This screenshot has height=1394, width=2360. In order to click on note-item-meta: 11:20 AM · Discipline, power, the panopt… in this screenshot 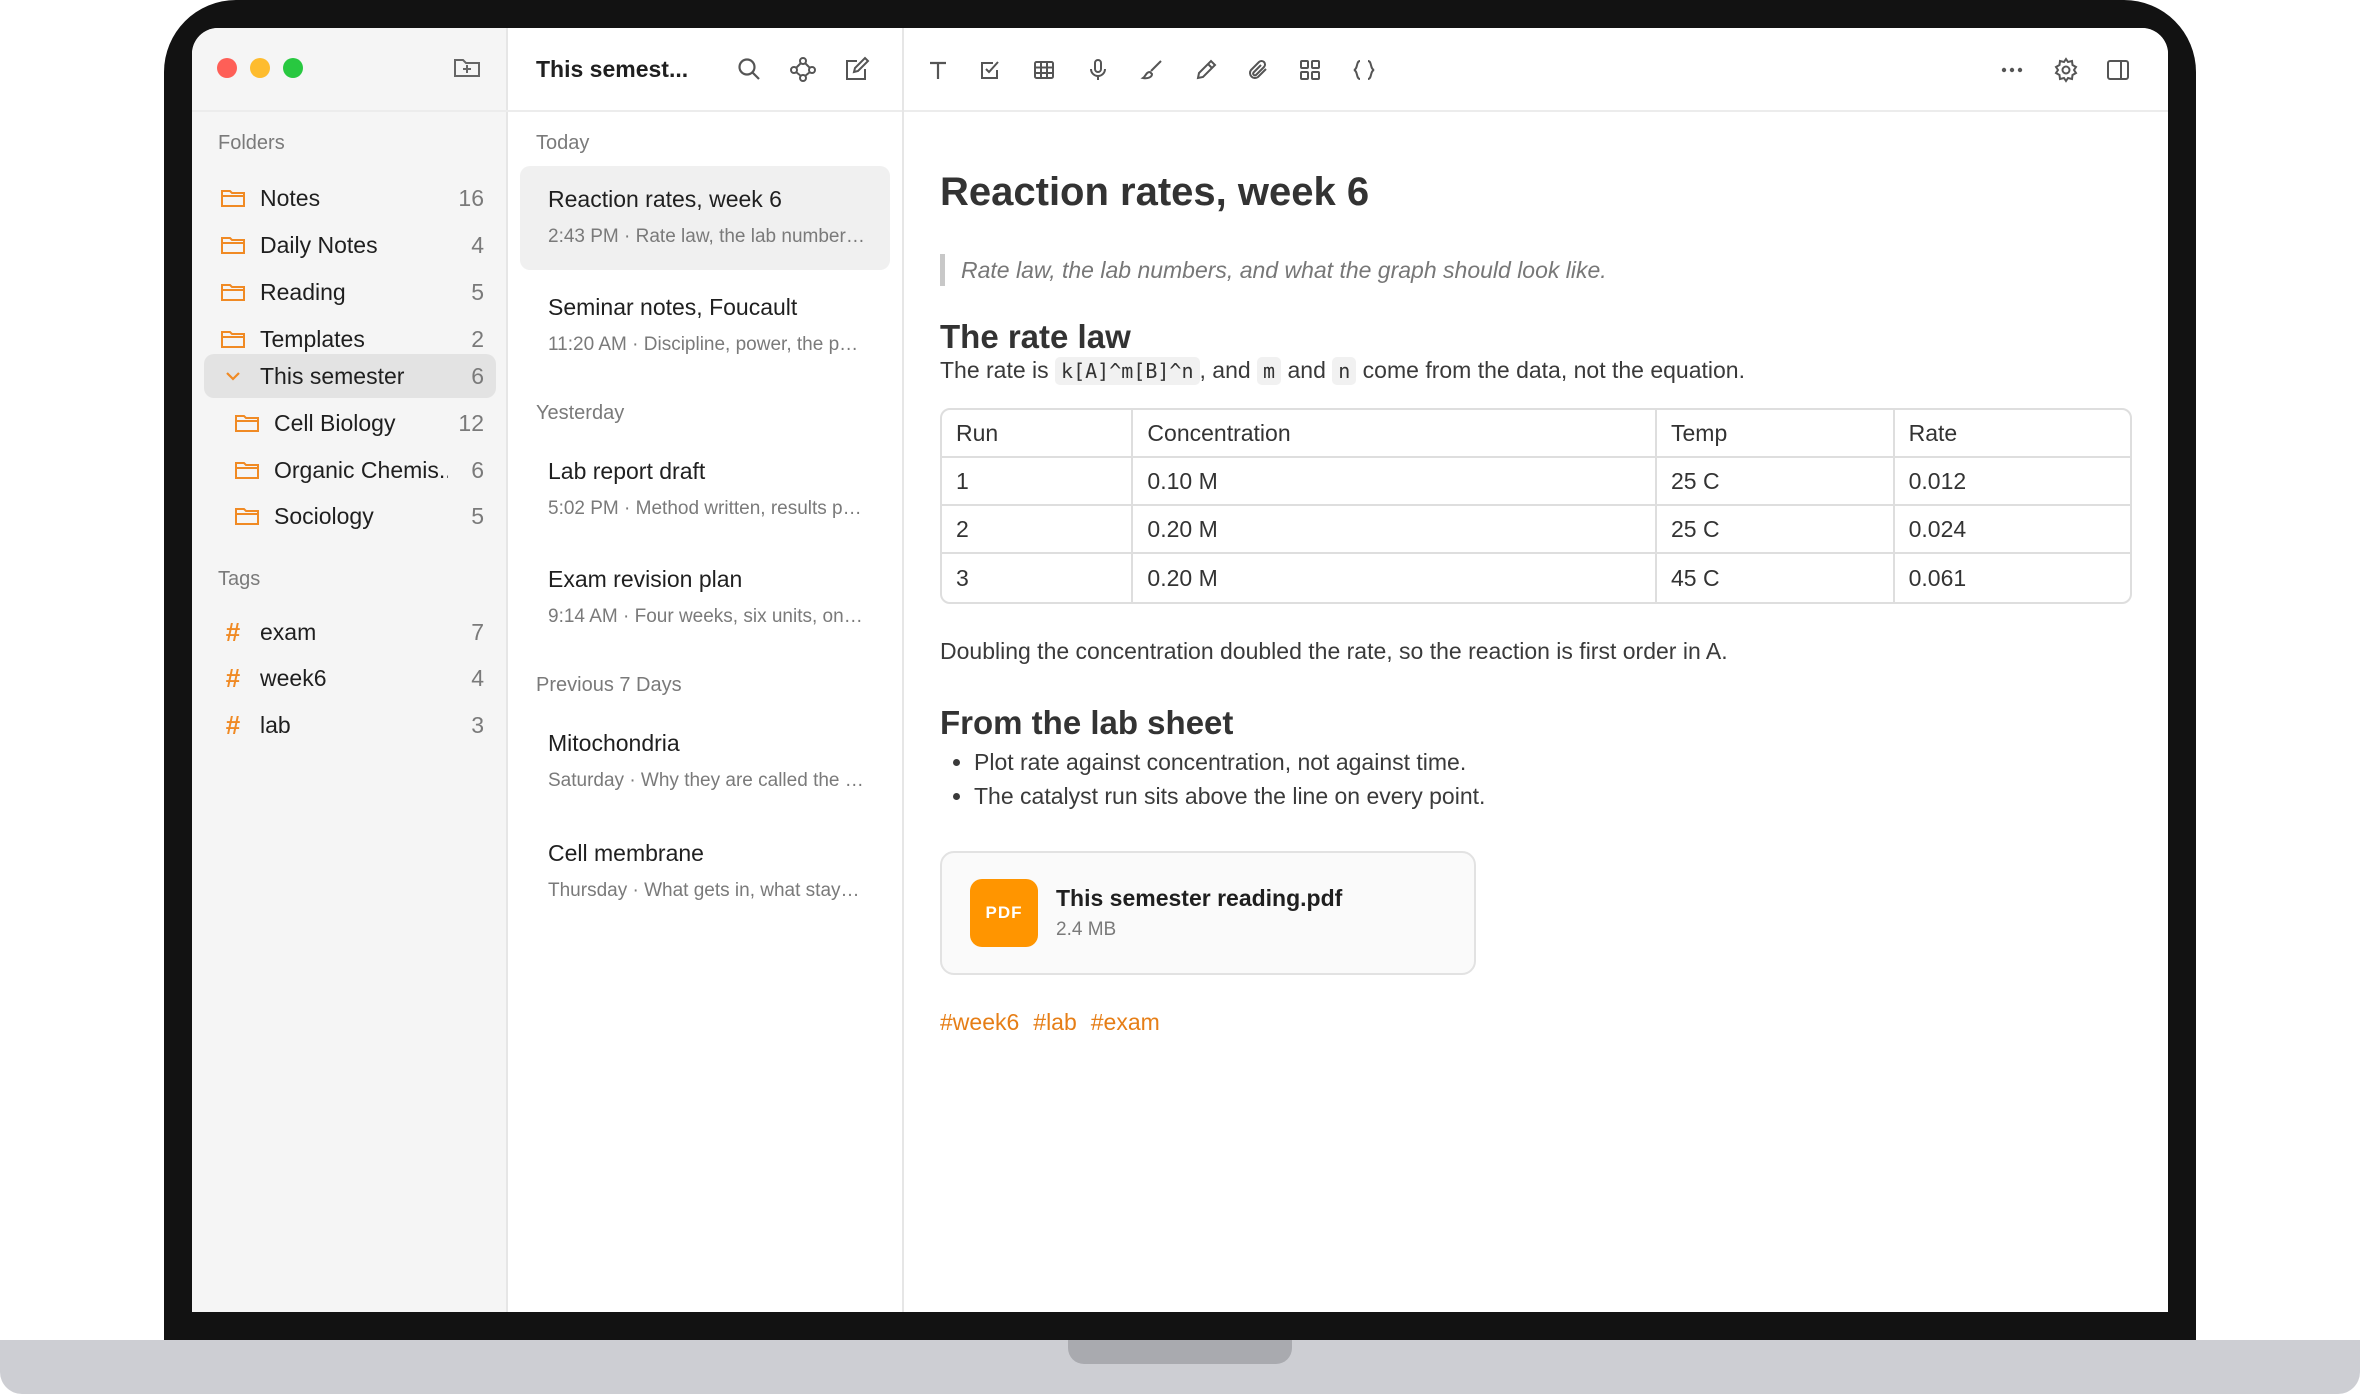, I will do `click(708, 344)`.